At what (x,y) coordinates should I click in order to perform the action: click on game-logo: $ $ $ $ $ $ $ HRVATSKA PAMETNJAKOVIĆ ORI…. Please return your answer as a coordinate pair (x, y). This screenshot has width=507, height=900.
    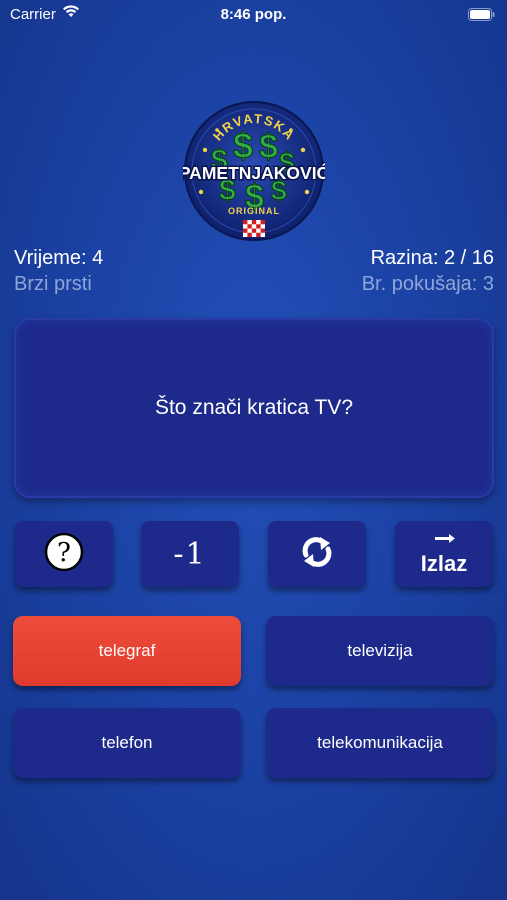
    Looking at the image, I should click on (254, 171).